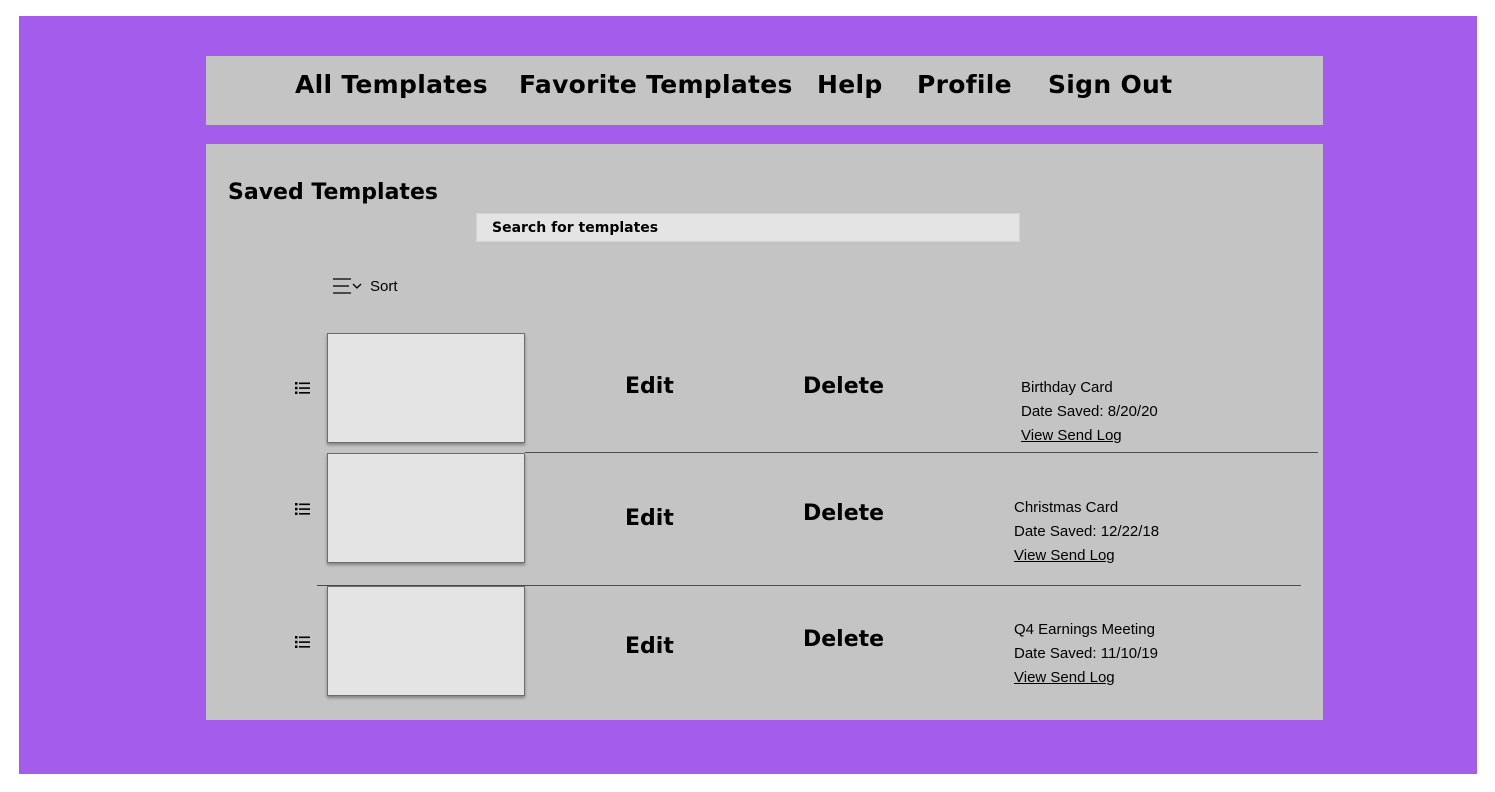 The height and width of the screenshot is (792, 1495). Describe the element at coordinates (656, 84) in the screenshot. I see `nav-favorite-templates: Favorite Templates` at that location.